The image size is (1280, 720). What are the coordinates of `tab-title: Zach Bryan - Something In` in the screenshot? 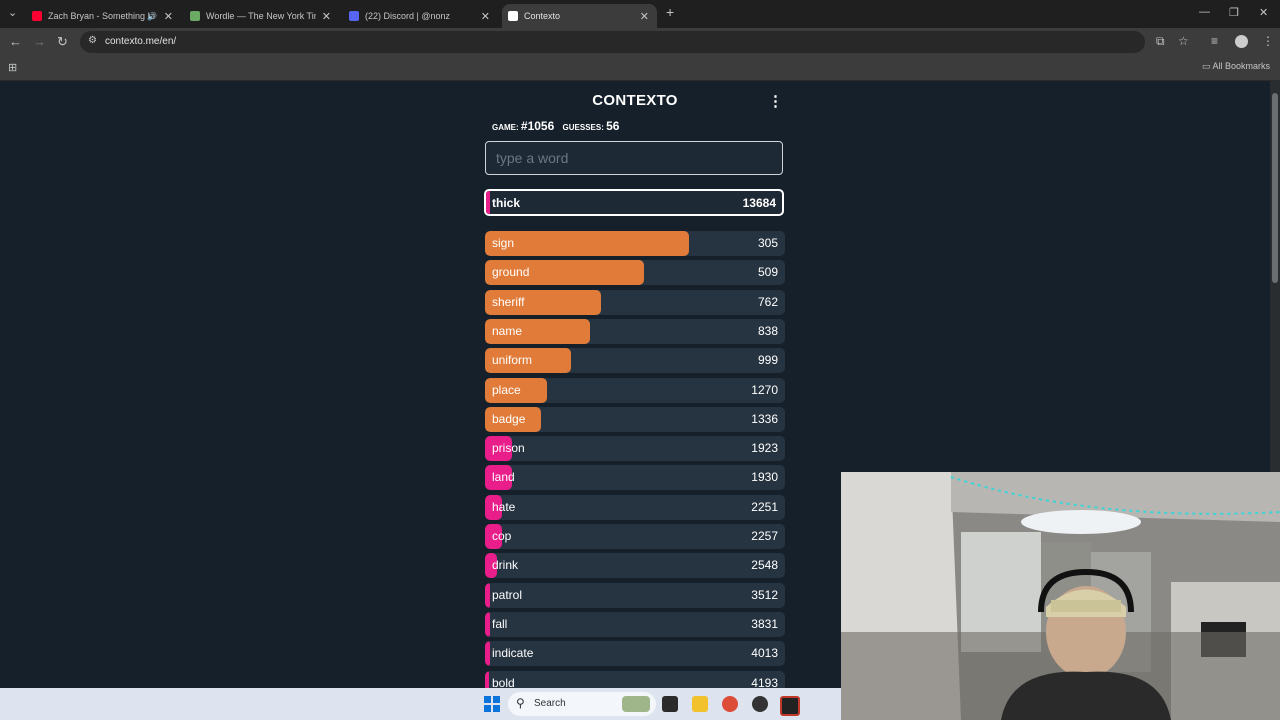 It's located at (102, 16).